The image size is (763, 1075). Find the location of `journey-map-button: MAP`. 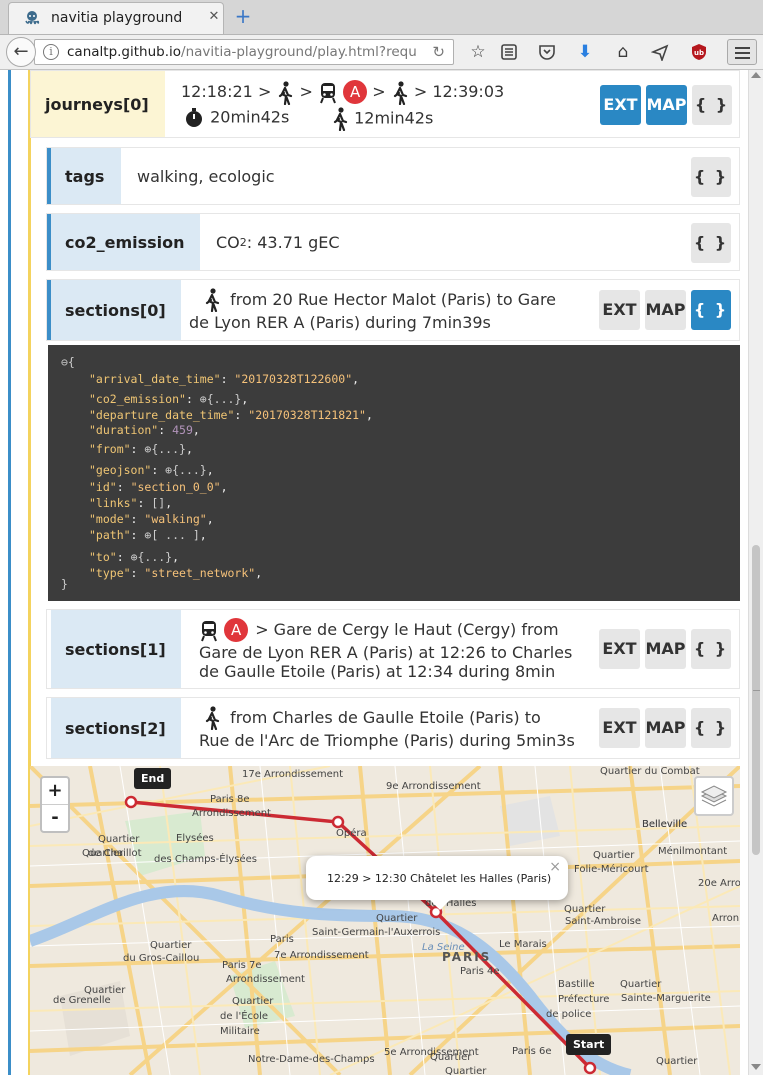

journey-map-button: MAP is located at coordinates (666, 105).